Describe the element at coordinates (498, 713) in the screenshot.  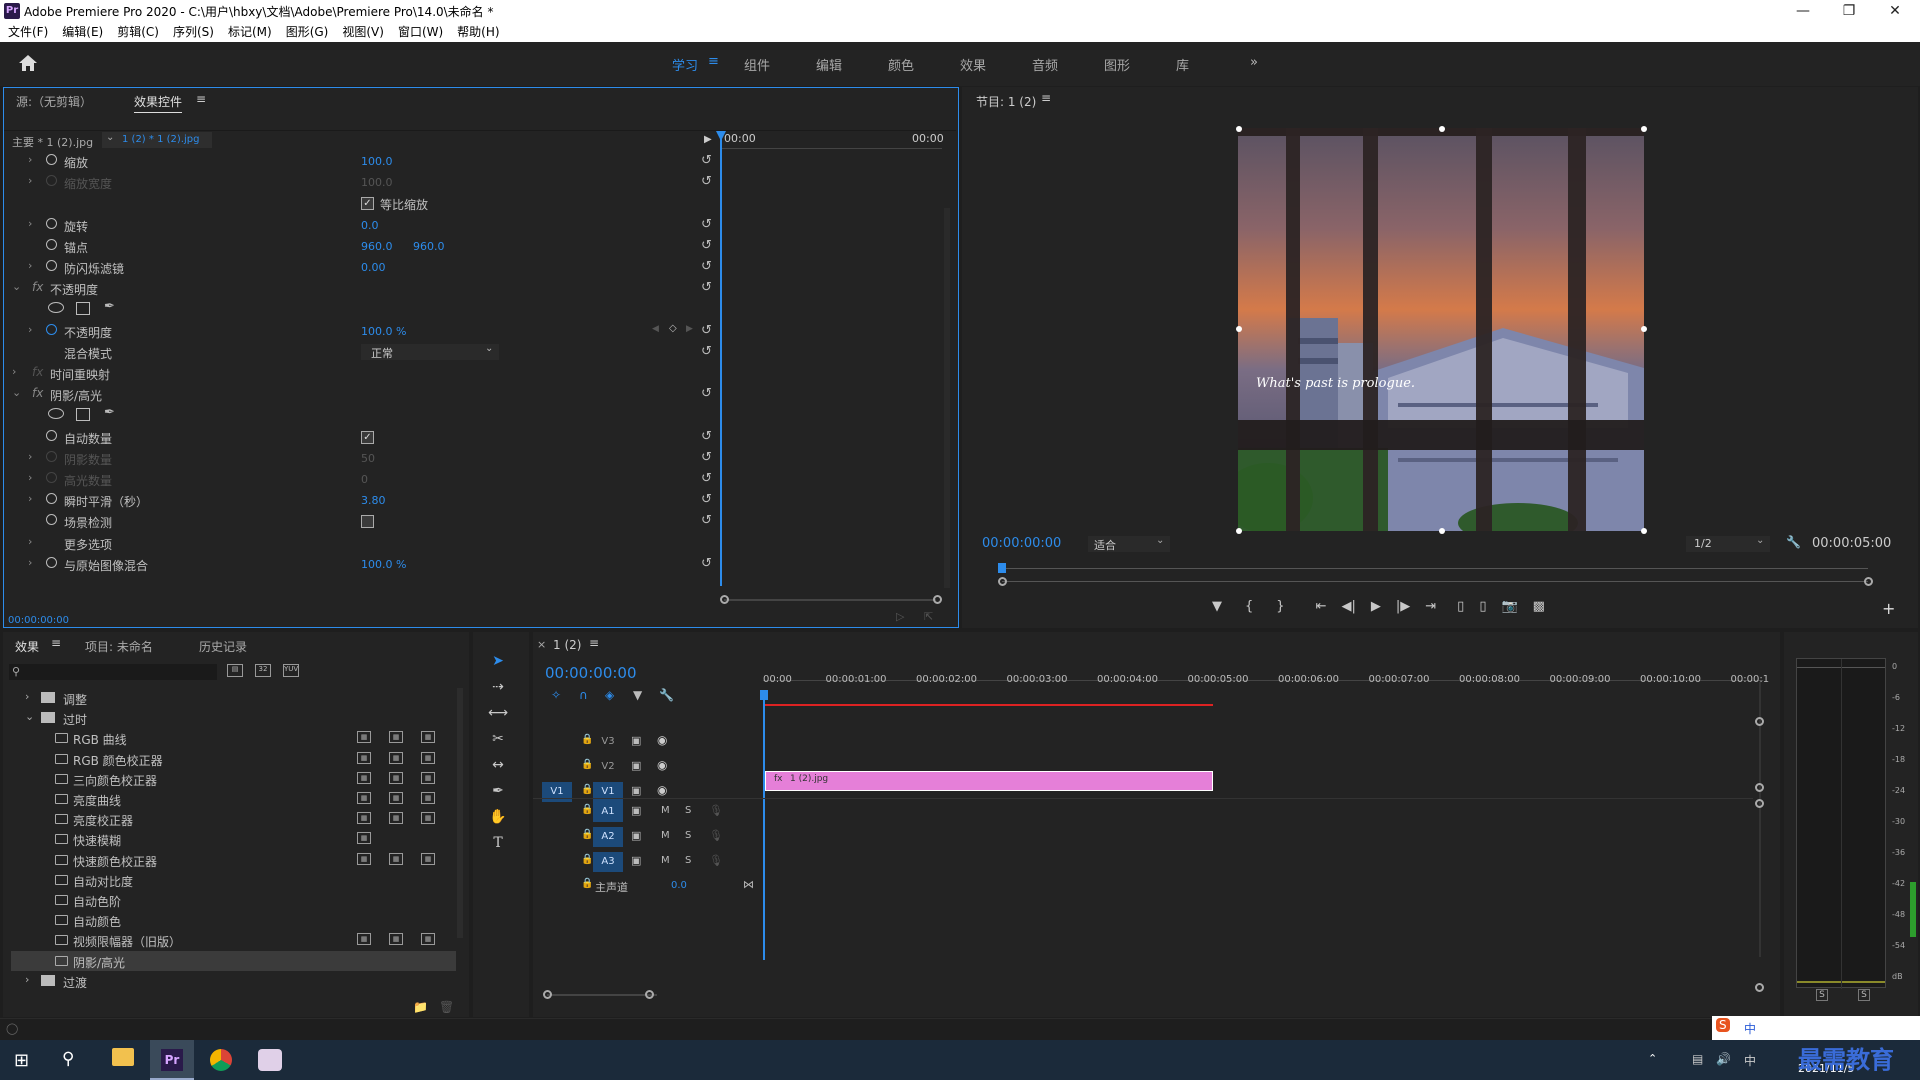
I see `ripple-edit-tool-icon: ⟷` at that location.